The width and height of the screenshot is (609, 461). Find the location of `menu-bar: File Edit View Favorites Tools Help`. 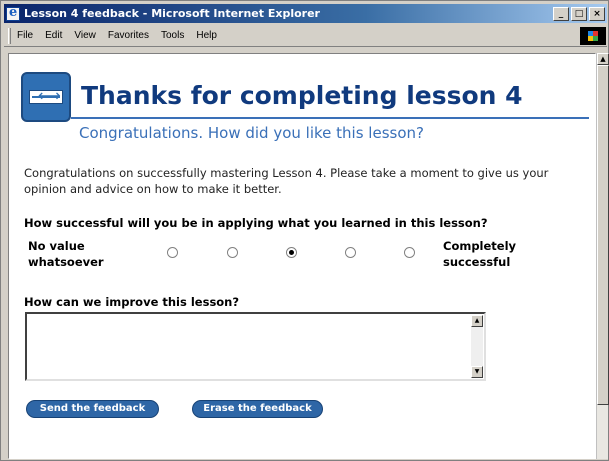

menu-bar: File Edit View Favorites Tools Help is located at coordinates (305, 36).